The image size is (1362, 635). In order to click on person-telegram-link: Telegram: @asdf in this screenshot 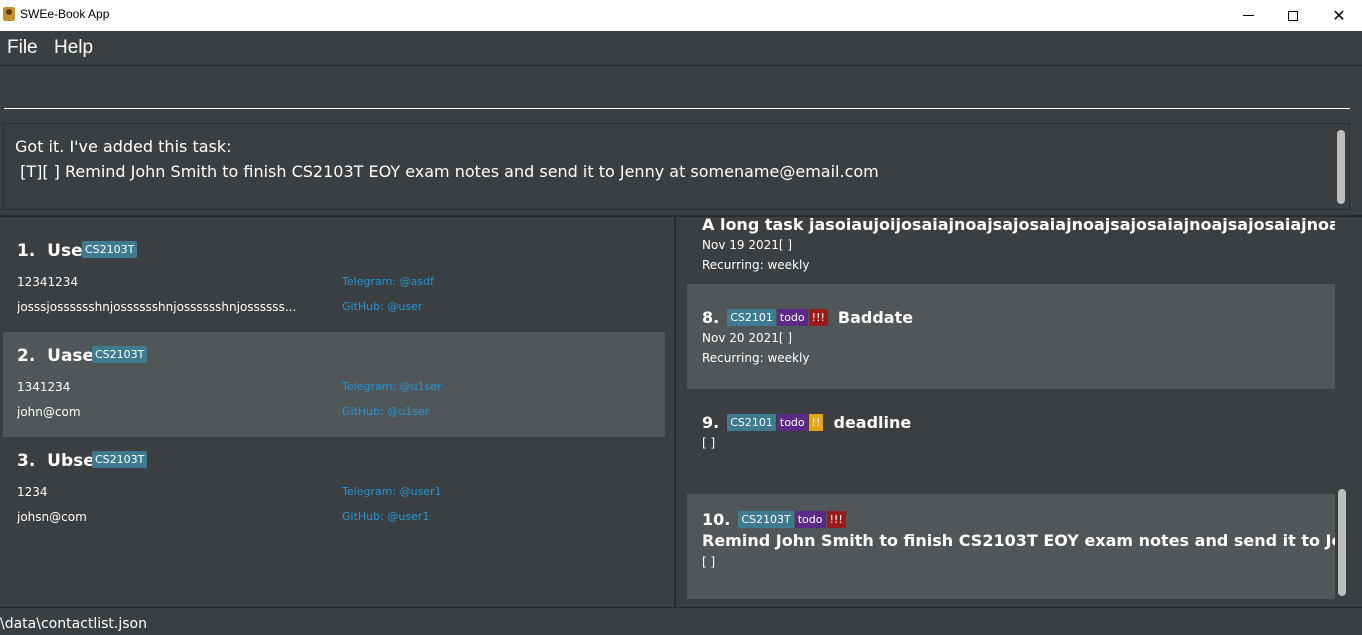, I will do `click(388, 281)`.